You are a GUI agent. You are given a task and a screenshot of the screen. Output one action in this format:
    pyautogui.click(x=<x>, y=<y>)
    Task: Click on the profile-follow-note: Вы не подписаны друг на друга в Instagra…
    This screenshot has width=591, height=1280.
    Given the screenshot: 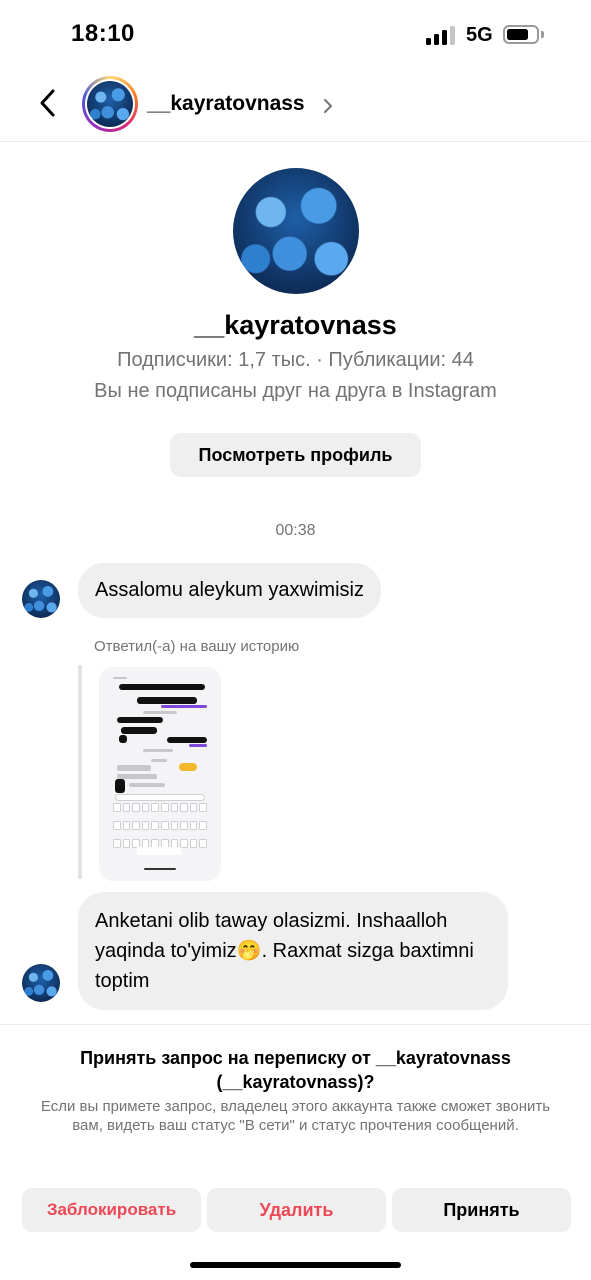 What is the action you would take?
    pyautogui.click(x=295, y=391)
    